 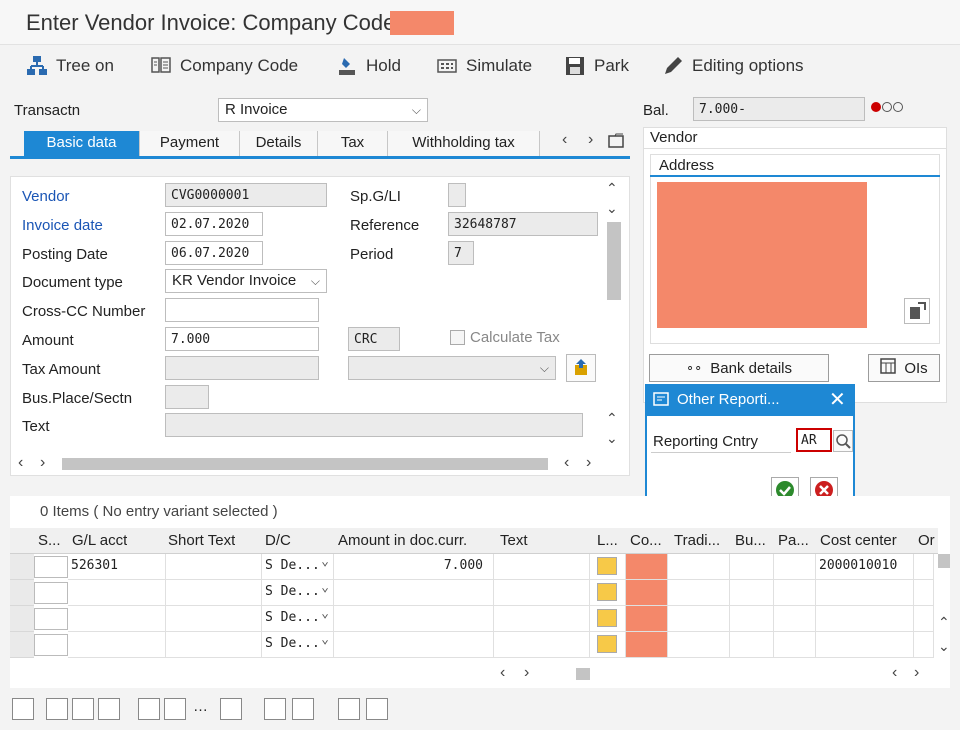 I want to click on tab-tax: Tax, so click(x=353, y=143).